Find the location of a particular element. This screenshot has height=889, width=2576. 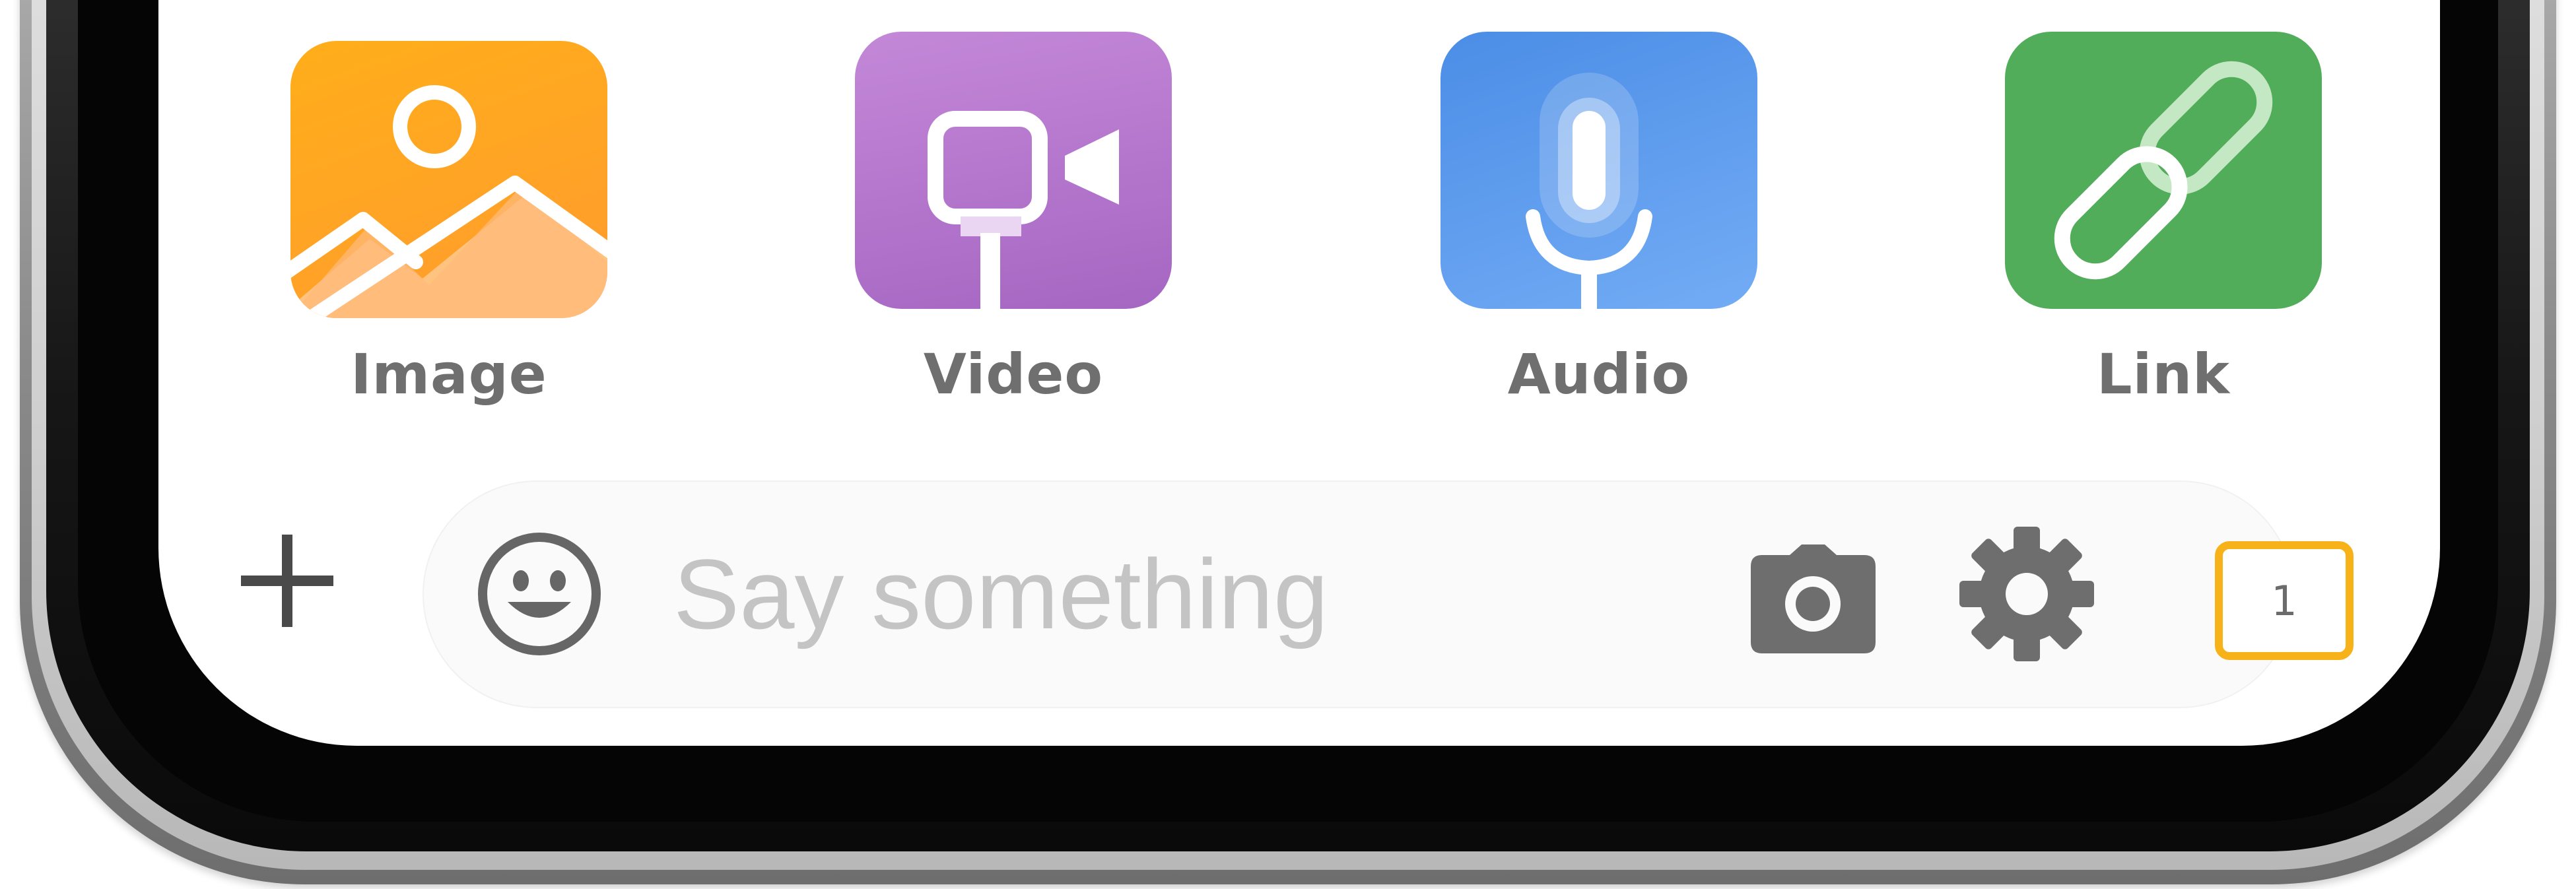

attach-video-button is located at coordinates (1014, 171).